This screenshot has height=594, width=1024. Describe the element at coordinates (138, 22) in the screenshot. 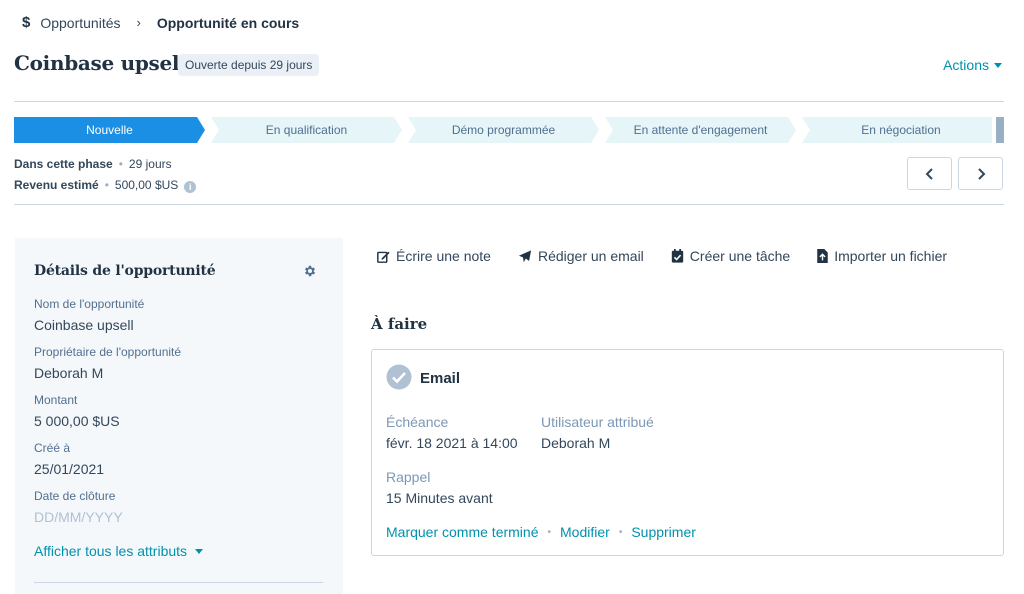

I see `chevron-right-icon: ›` at that location.